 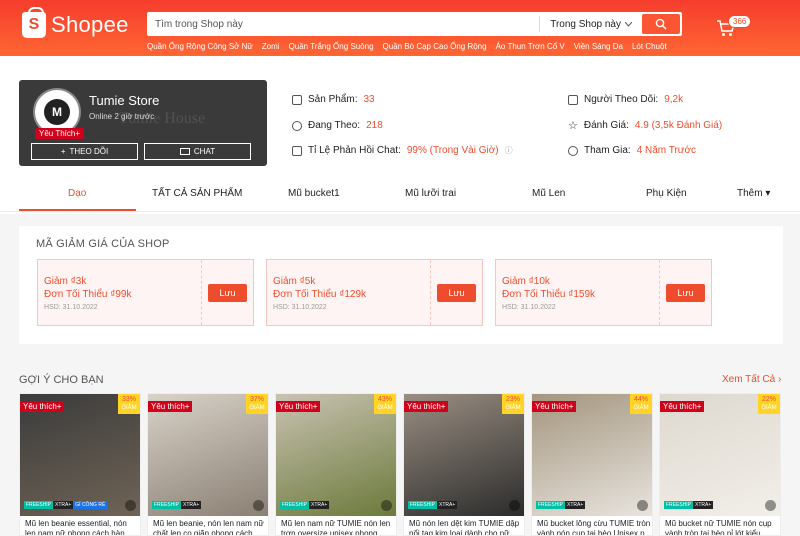 I want to click on search-scope-select: Trong Shop này, so click(x=590, y=24).